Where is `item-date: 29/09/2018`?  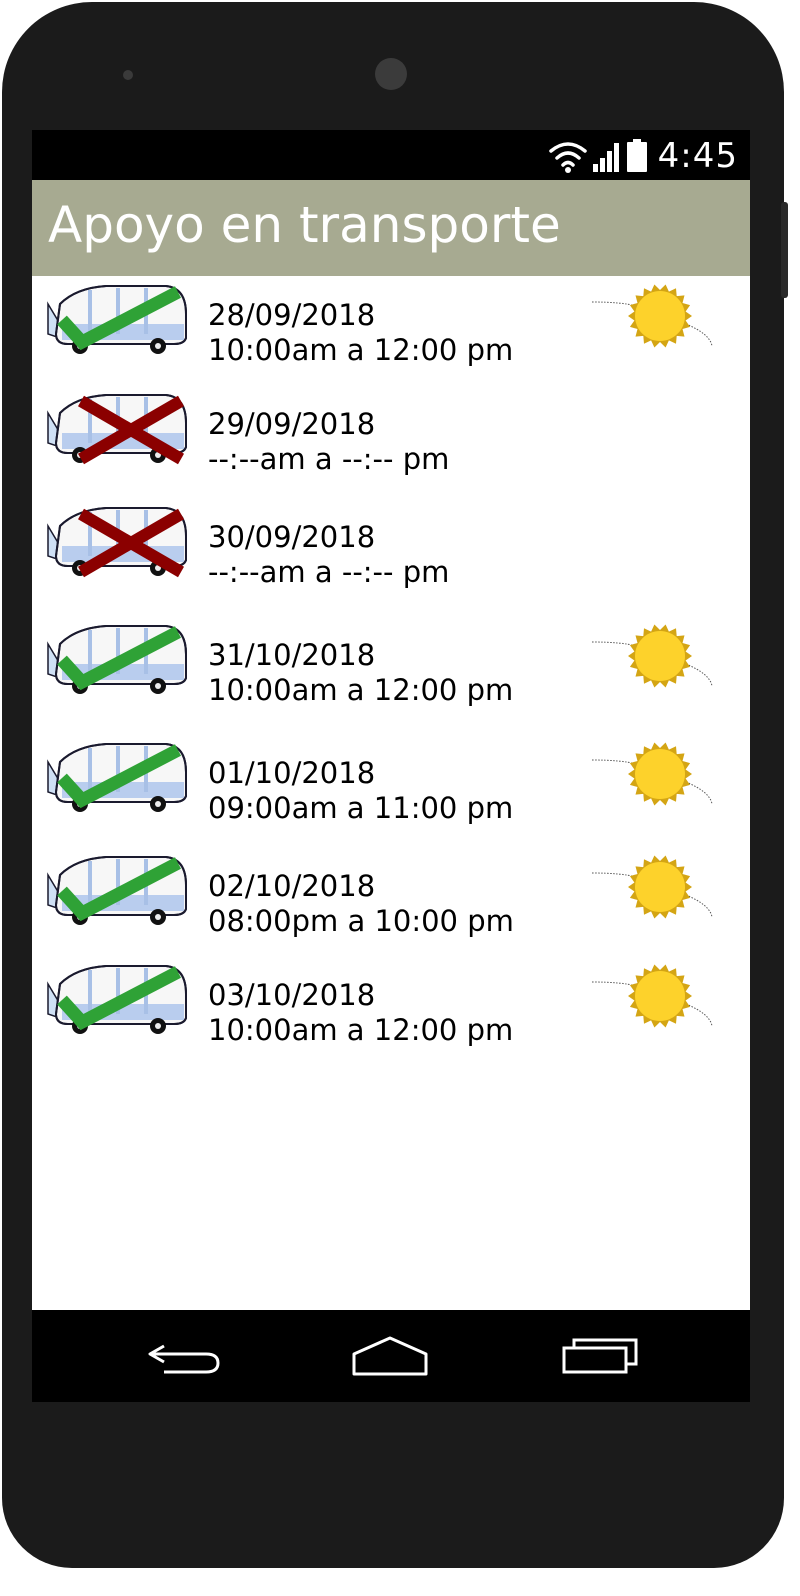
item-date: 29/09/2018 is located at coordinates (292, 424).